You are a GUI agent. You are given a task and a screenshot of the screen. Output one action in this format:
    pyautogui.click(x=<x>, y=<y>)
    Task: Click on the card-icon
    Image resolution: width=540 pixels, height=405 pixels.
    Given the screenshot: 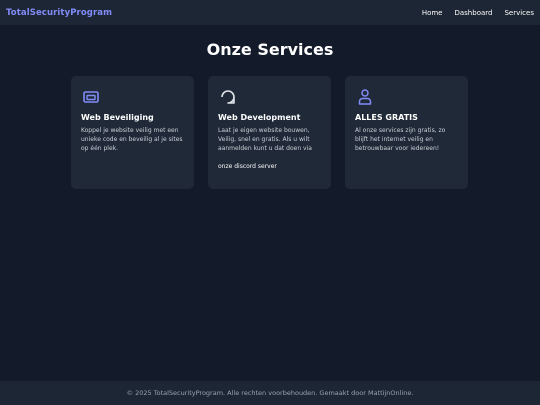 What is the action you would take?
    pyautogui.click(x=91, y=97)
    